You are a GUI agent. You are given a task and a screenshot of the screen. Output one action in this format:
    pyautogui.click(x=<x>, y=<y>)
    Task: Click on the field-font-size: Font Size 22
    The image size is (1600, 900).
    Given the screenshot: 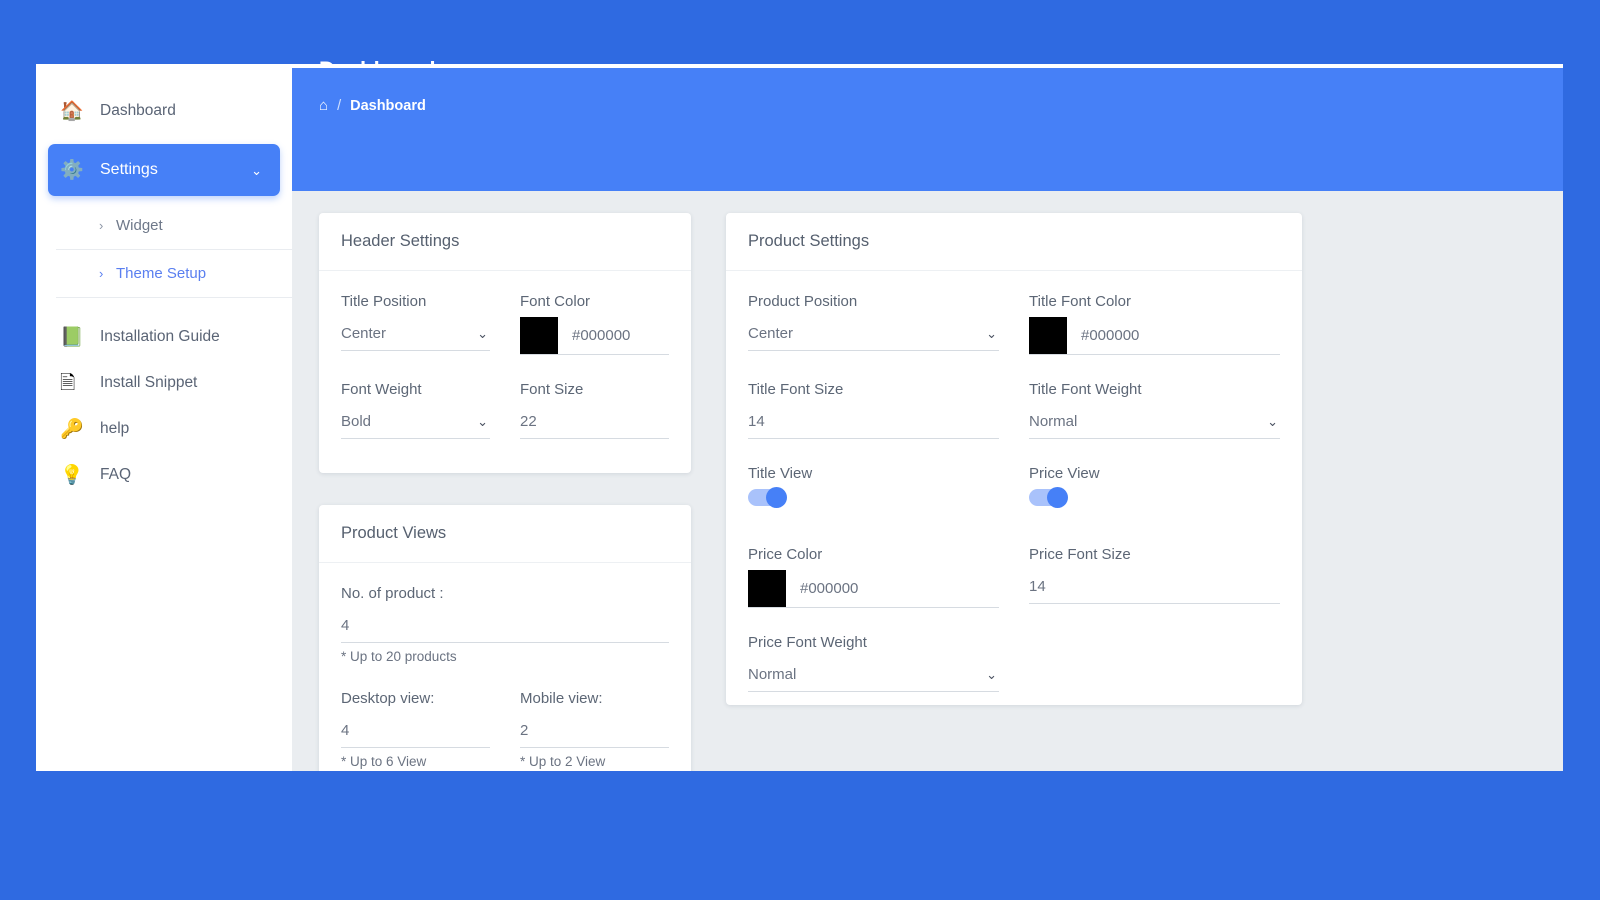 What is the action you would take?
    pyautogui.click(x=594, y=410)
    